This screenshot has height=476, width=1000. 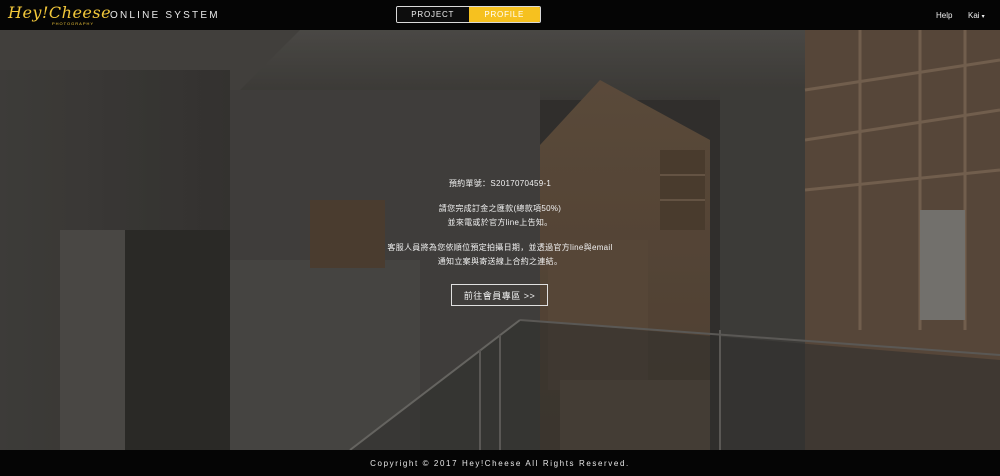 I want to click on tab-profile: PROFILE, so click(x=504, y=14).